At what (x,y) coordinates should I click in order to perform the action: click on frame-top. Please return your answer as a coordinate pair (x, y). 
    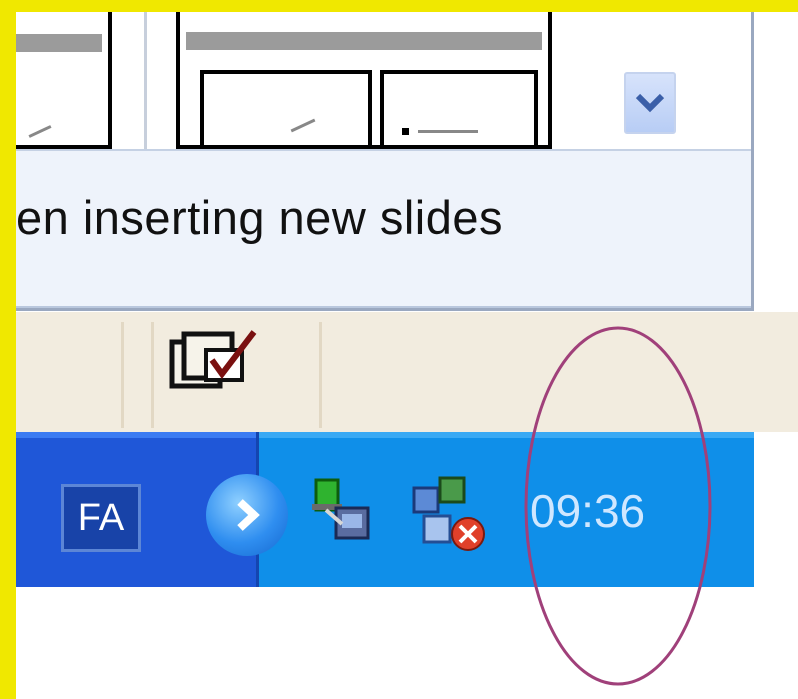
    Looking at the image, I should click on (399, 6).